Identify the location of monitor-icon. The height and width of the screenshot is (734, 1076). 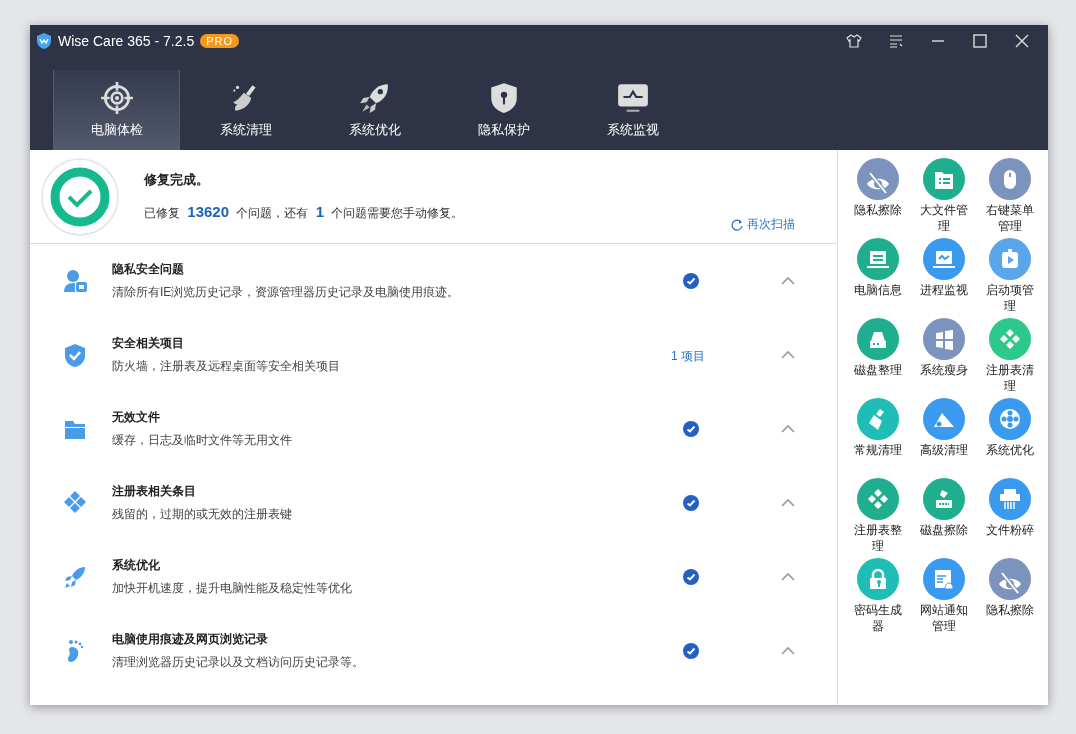
(632, 98).